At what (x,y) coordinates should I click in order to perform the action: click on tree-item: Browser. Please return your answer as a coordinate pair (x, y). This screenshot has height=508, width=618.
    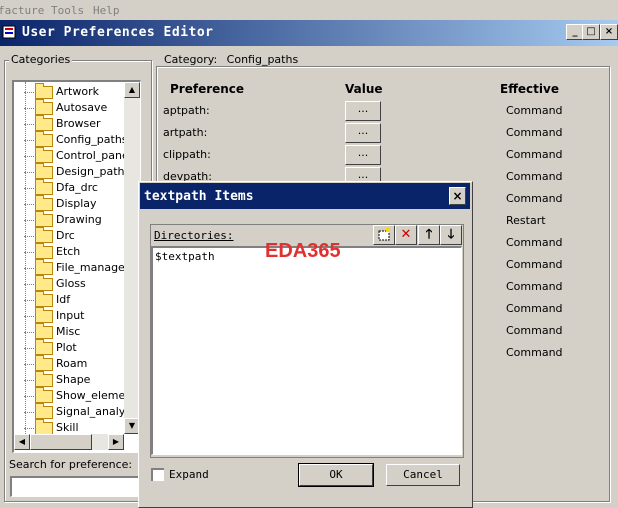
    Looking at the image, I should click on (74, 123).